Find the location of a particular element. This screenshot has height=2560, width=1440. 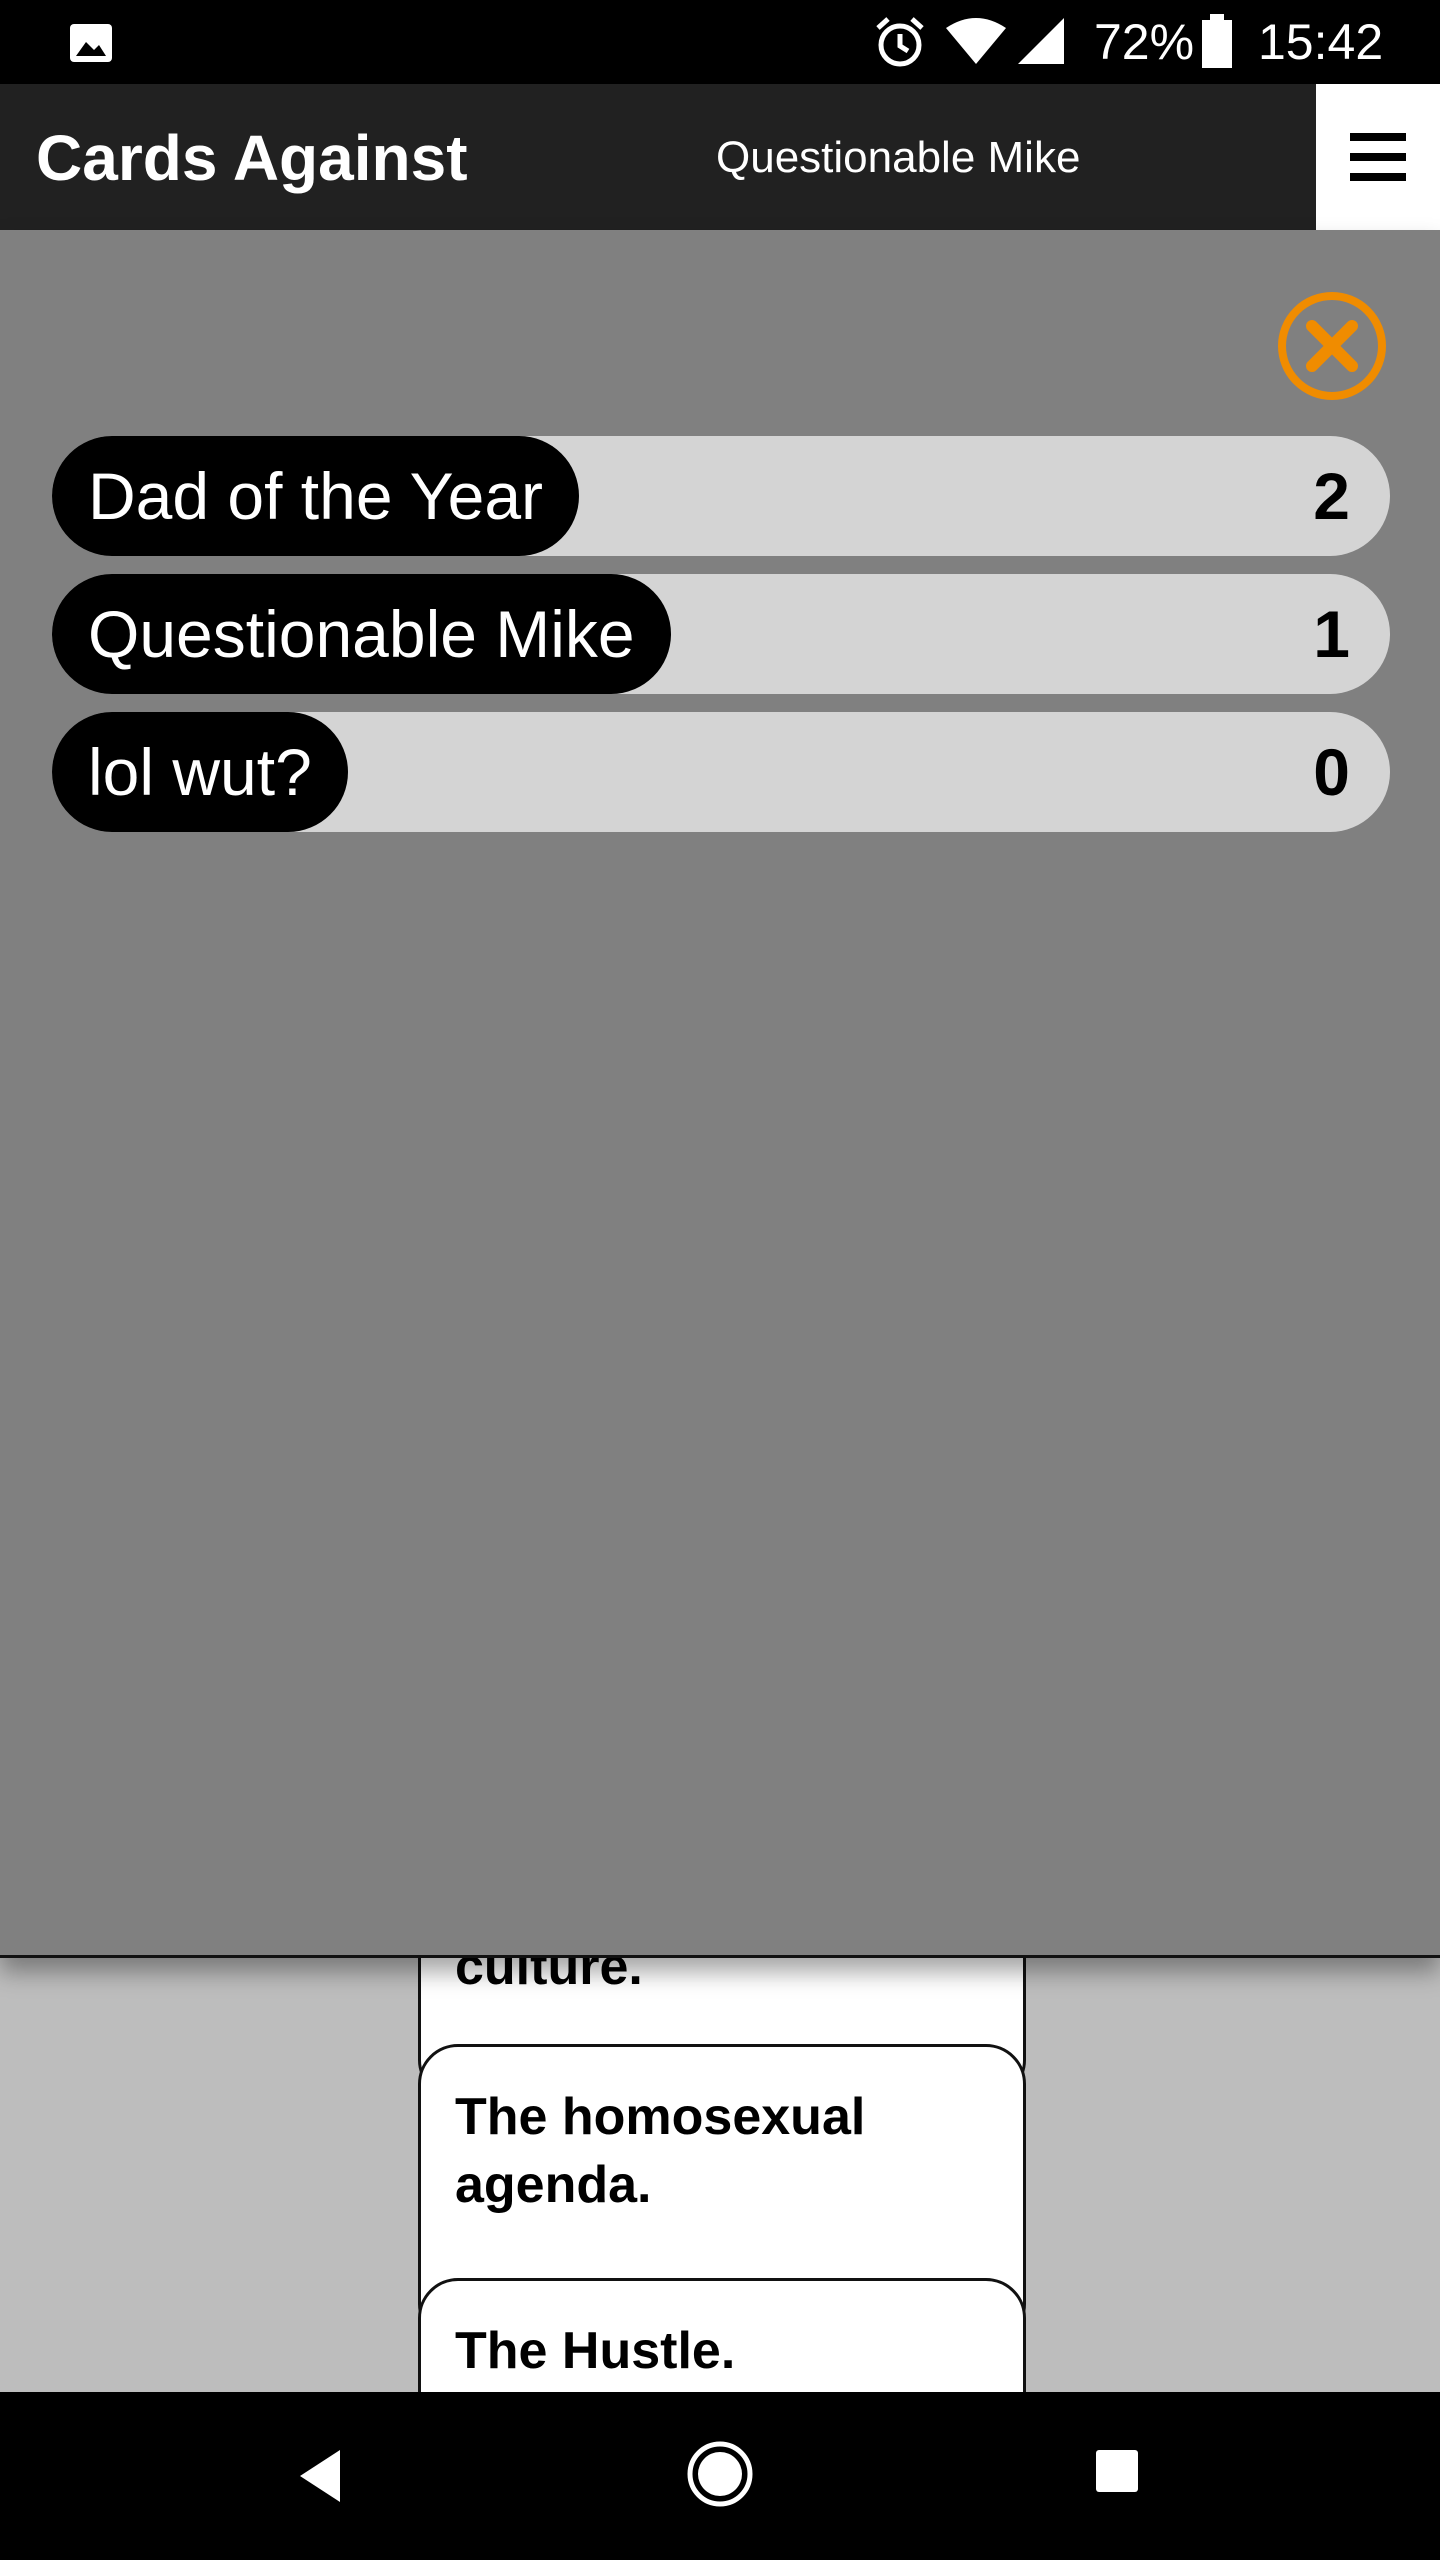

score-row: Questionable Mike 1 is located at coordinates (721, 634).